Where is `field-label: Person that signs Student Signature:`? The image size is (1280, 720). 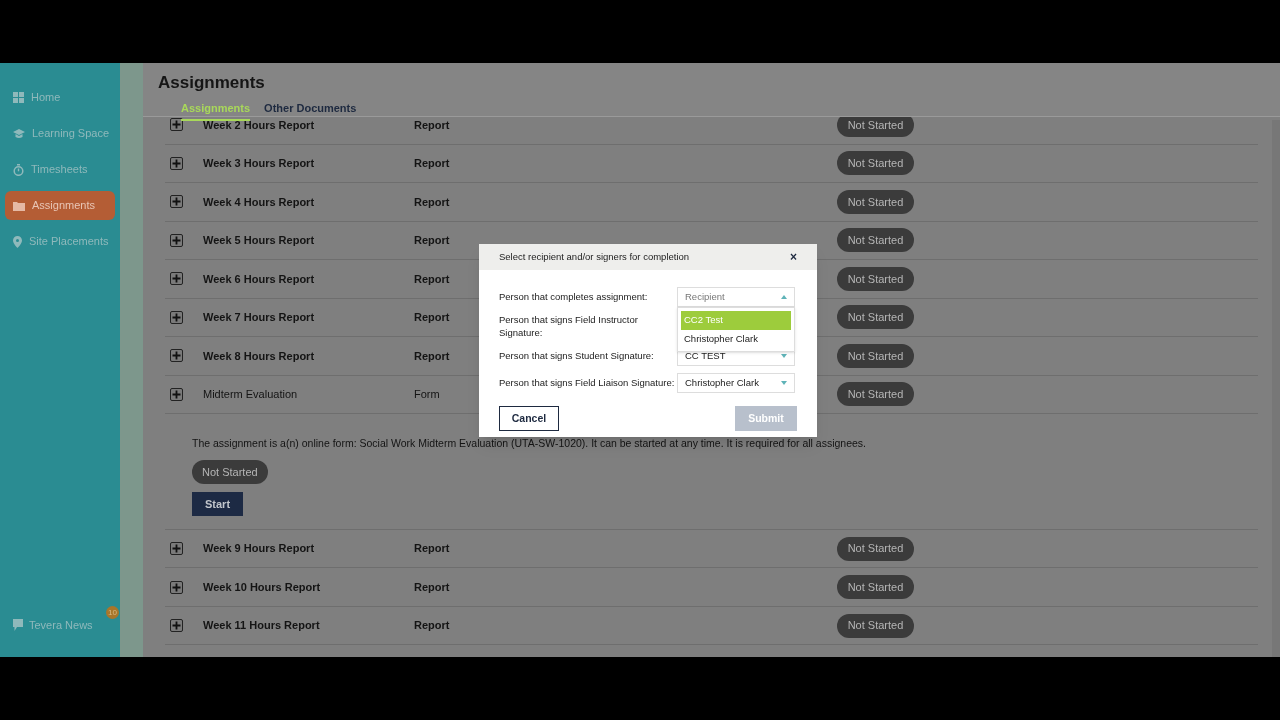 field-label: Person that signs Student Signature: is located at coordinates (577, 355).